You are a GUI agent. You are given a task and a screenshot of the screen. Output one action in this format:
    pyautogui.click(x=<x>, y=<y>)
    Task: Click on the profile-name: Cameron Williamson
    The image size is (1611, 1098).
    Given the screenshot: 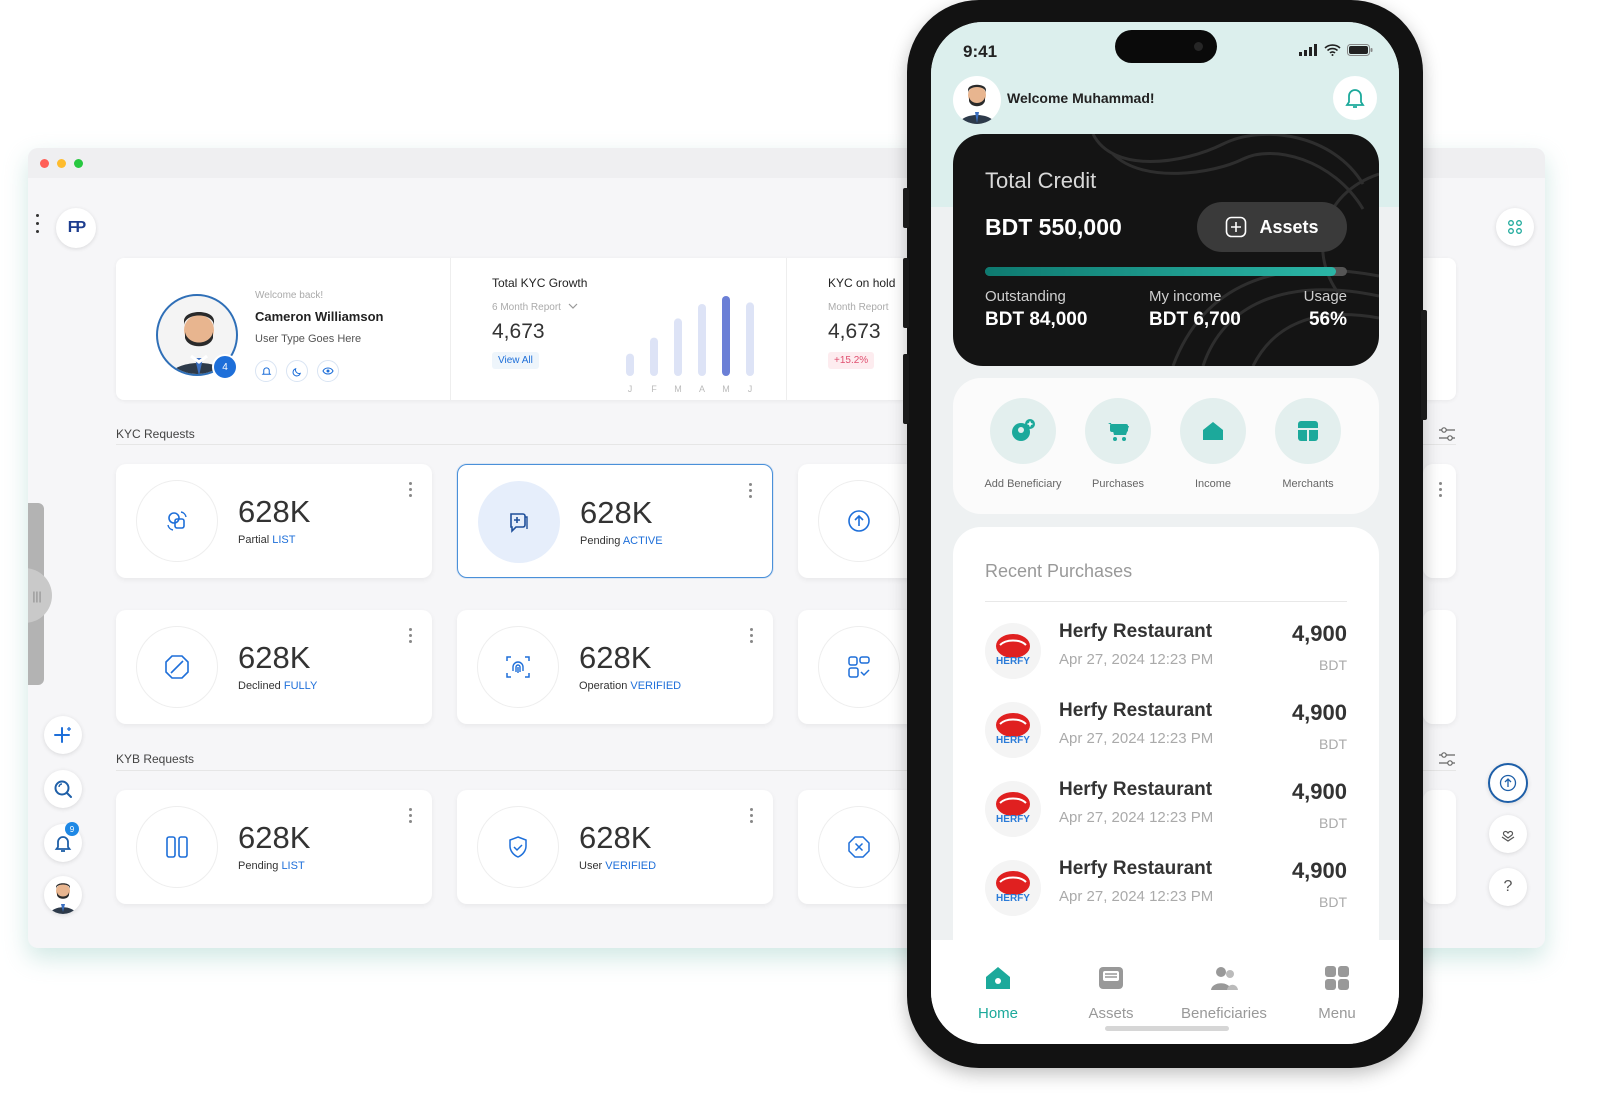 What is the action you would take?
    pyautogui.click(x=319, y=316)
    